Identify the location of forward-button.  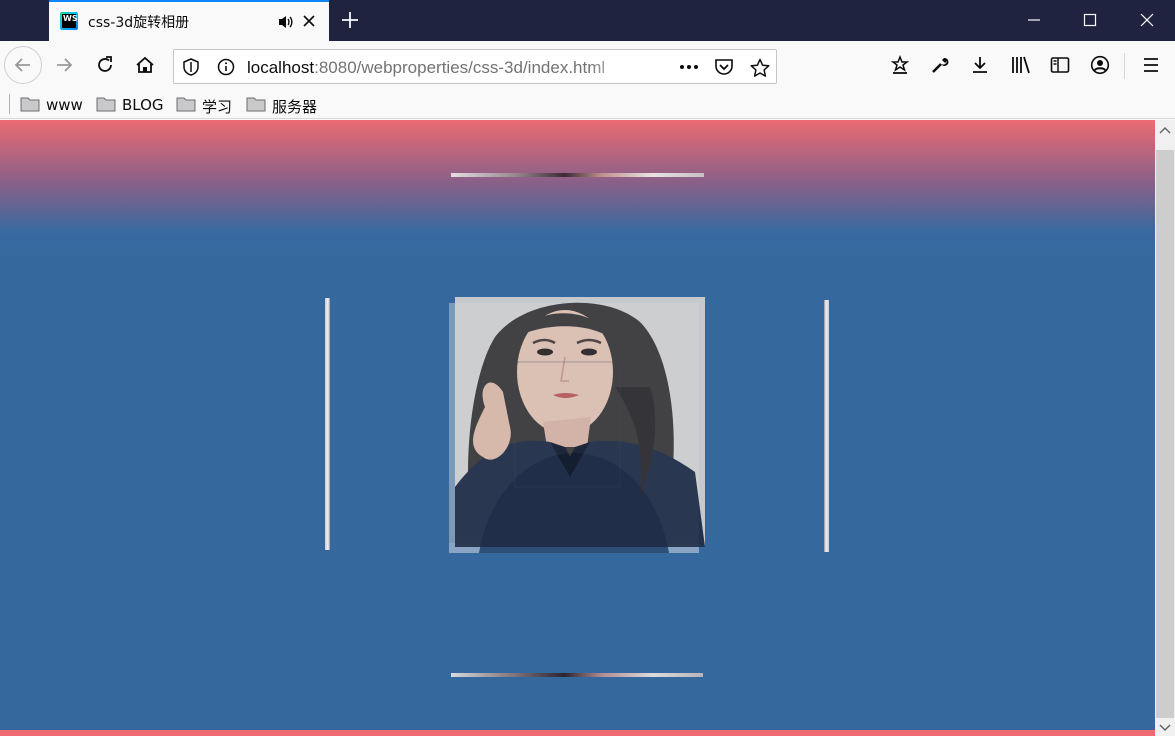
(64, 65).